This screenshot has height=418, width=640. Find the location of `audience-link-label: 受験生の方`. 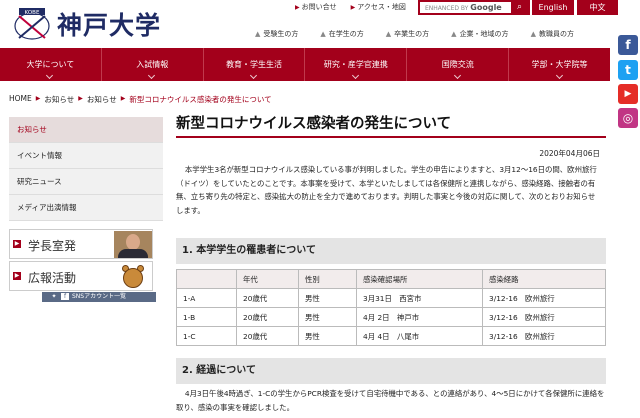

audience-link-label: 受験生の方 is located at coordinates (281, 34).